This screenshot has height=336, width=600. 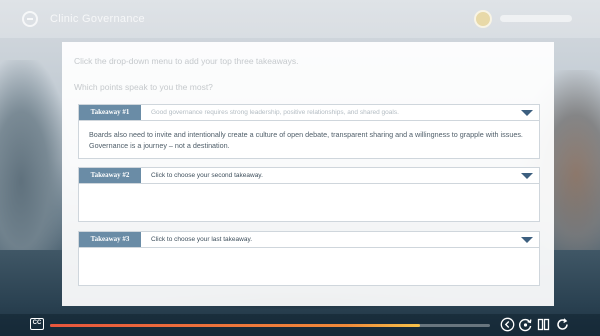 What do you see at coordinates (110, 239) in the screenshot?
I see `takeaway-3-label: Takeaway #3` at bounding box center [110, 239].